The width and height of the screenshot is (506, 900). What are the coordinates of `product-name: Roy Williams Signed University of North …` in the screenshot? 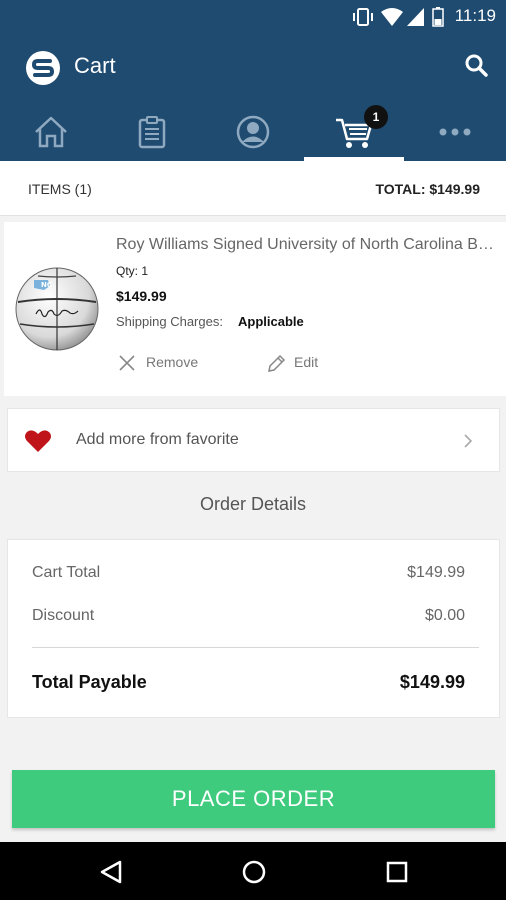 It's located at (306, 245).